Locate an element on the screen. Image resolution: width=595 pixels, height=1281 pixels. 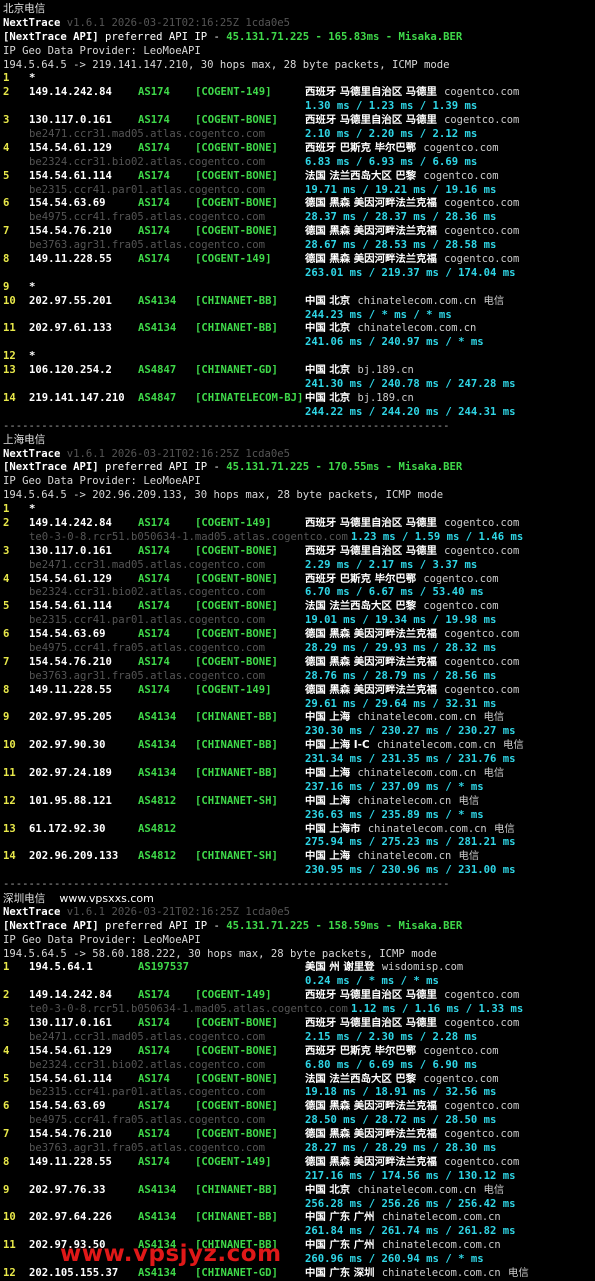
hop-detail-row: 261.84 ms / 261.74 ms / 261.82 ms is located at coordinates (299, 1232).